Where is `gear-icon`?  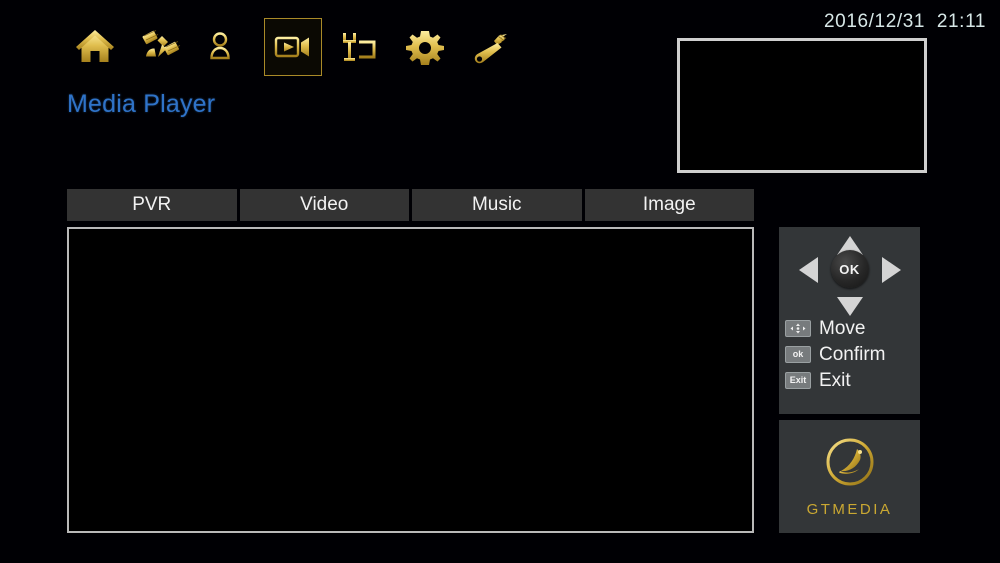 gear-icon is located at coordinates (425, 47).